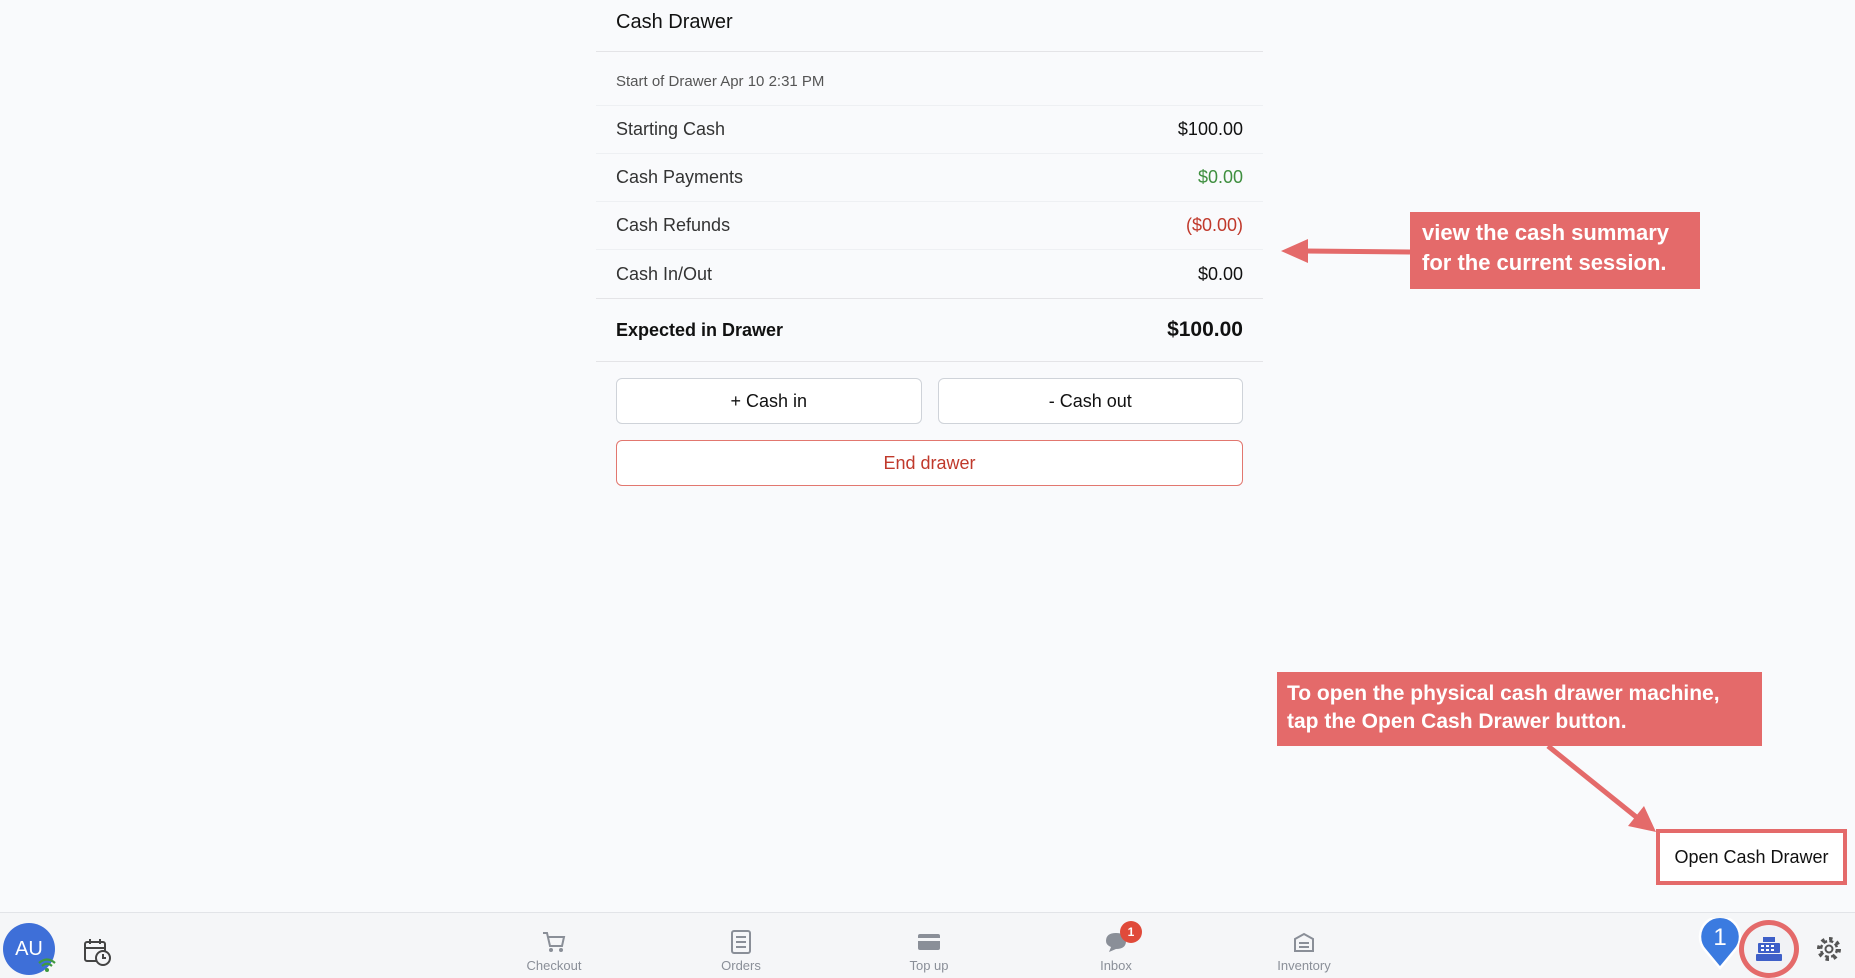 This screenshot has height=978, width=1855. I want to click on warehouse-icon, so click(1304, 942).